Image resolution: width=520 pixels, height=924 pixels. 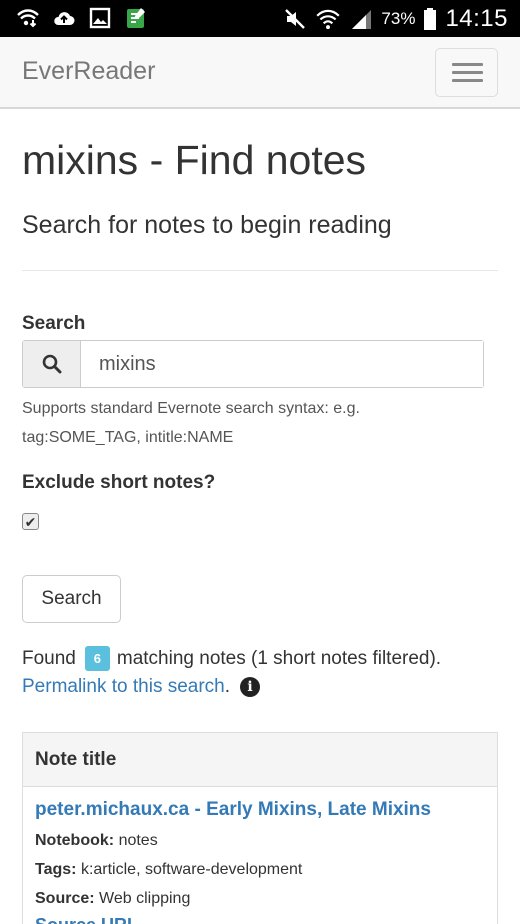 What do you see at coordinates (467, 64) in the screenshot?
I see `hamburger-menu-icon` at bounding box center [467, 64].